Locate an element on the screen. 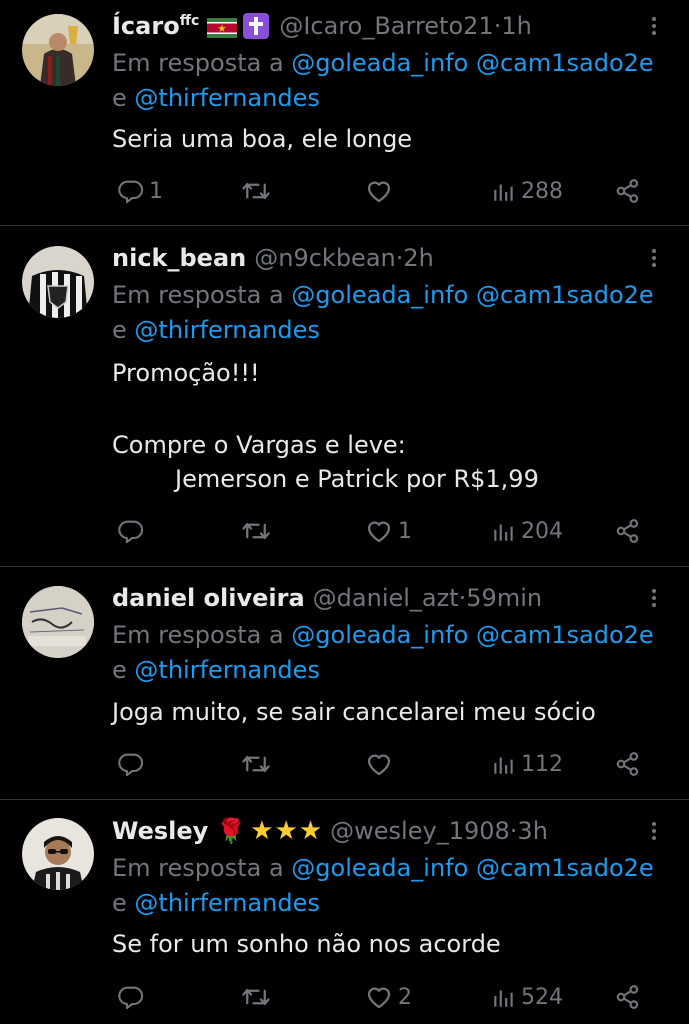 The width and height of the screenshot is (689, 1024). timestamp: 59min is located at coordinates (504, 598).